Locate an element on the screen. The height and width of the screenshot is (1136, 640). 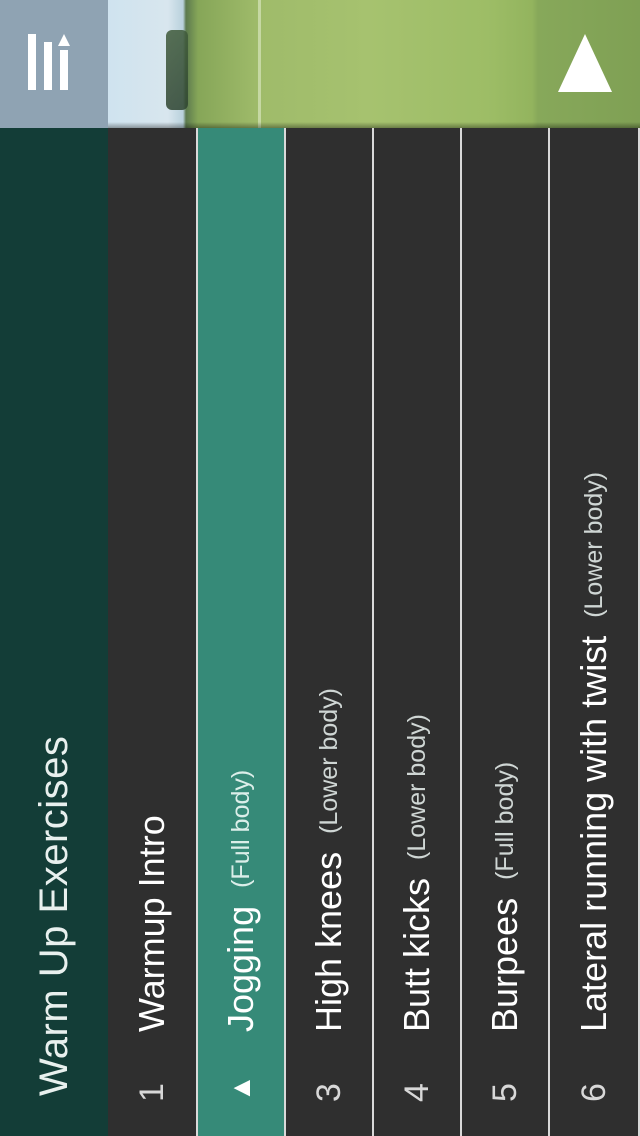
exercise-item-jogging: ▲ Jogging (Full body) is located at coordinates (242, 632).